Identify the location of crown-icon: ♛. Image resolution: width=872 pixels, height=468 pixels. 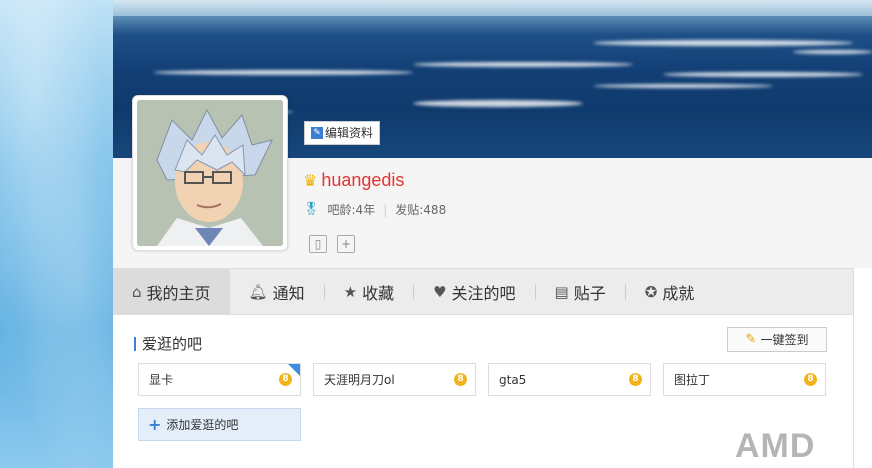
(310, 180).